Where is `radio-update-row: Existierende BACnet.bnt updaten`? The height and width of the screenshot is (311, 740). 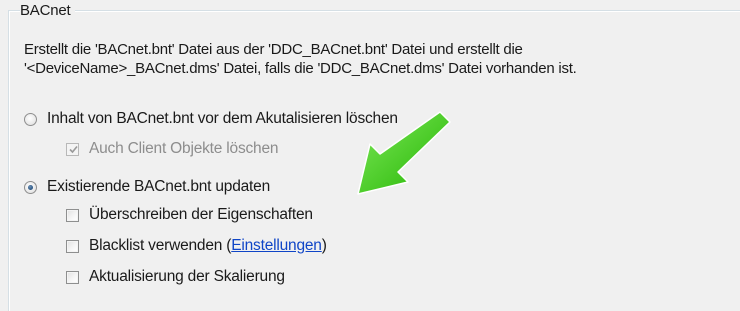 radio-update-row: Existierende BACnet.bnt updaten is located at coordinates (147, 187).